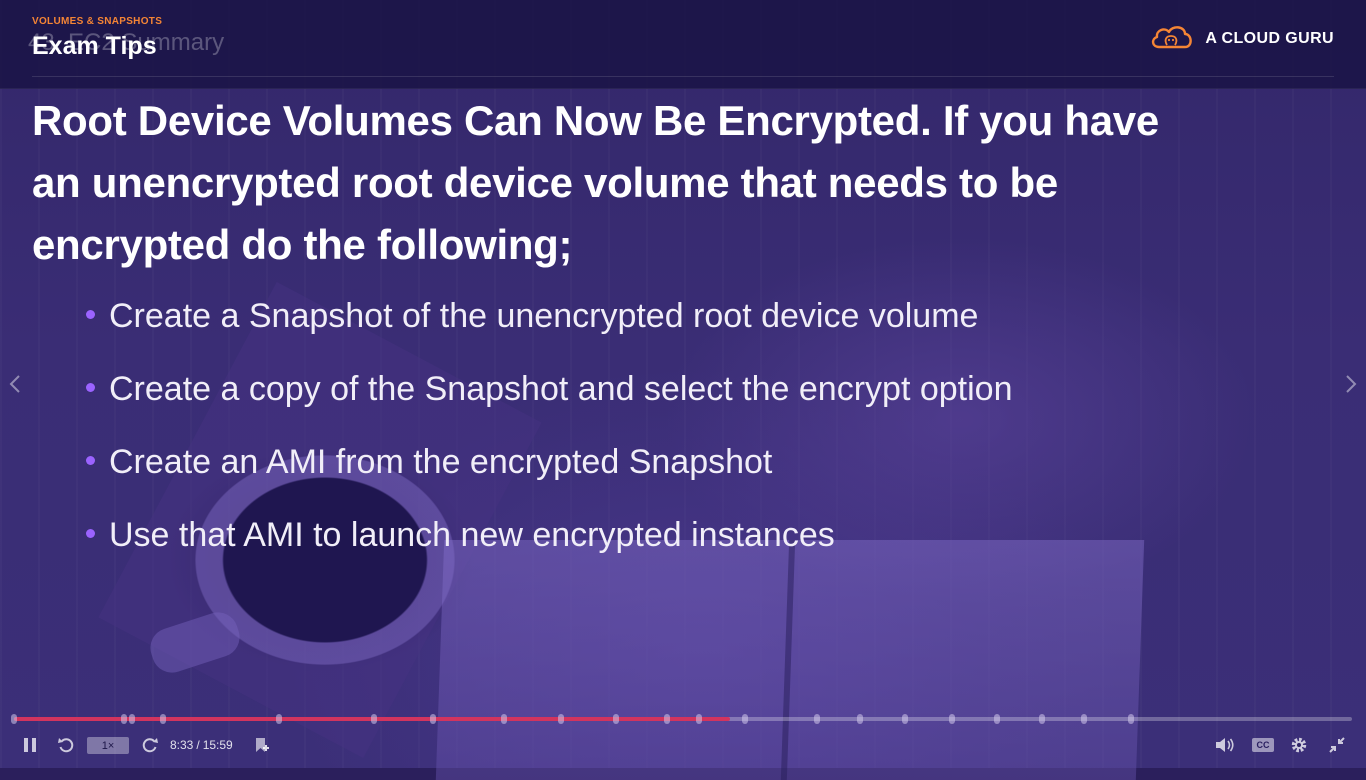  I want to click on total-duration: 15:59, so click(217, 745).